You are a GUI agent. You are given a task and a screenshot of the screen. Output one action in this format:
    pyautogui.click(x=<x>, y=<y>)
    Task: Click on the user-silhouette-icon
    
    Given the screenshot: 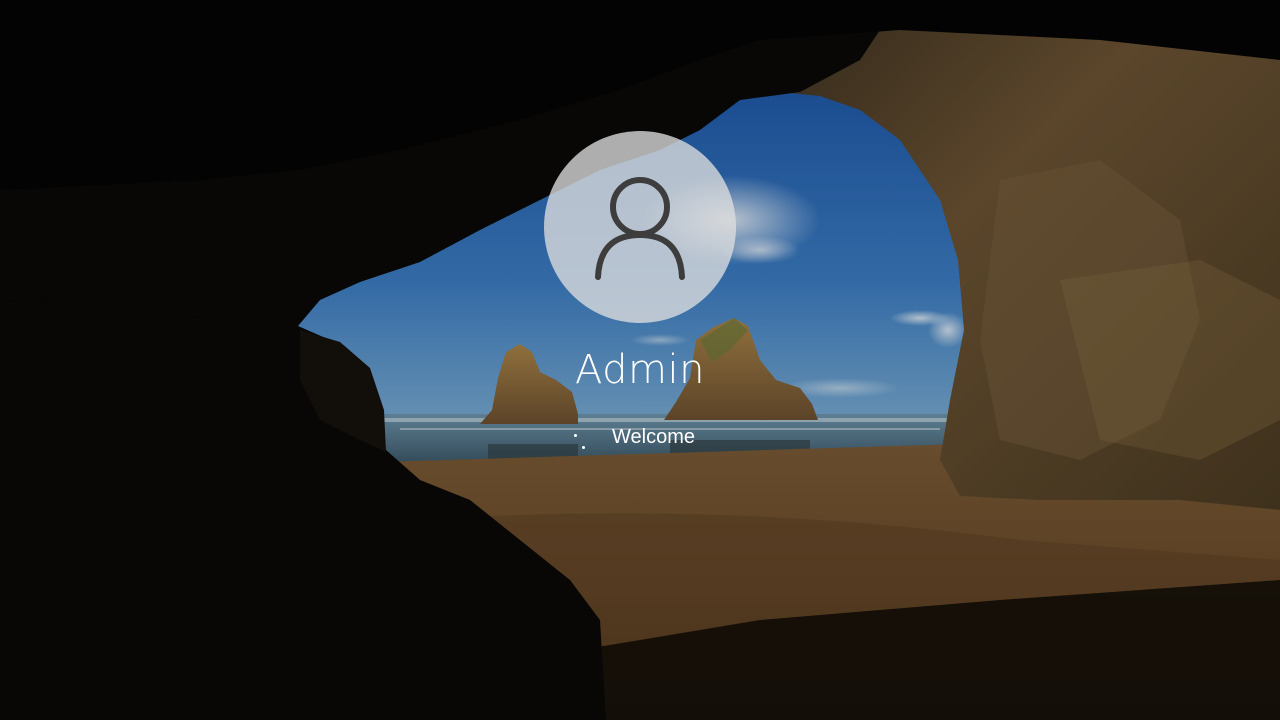 What is the action you would take?
    pyautogui.click(x=640, y=228)
    